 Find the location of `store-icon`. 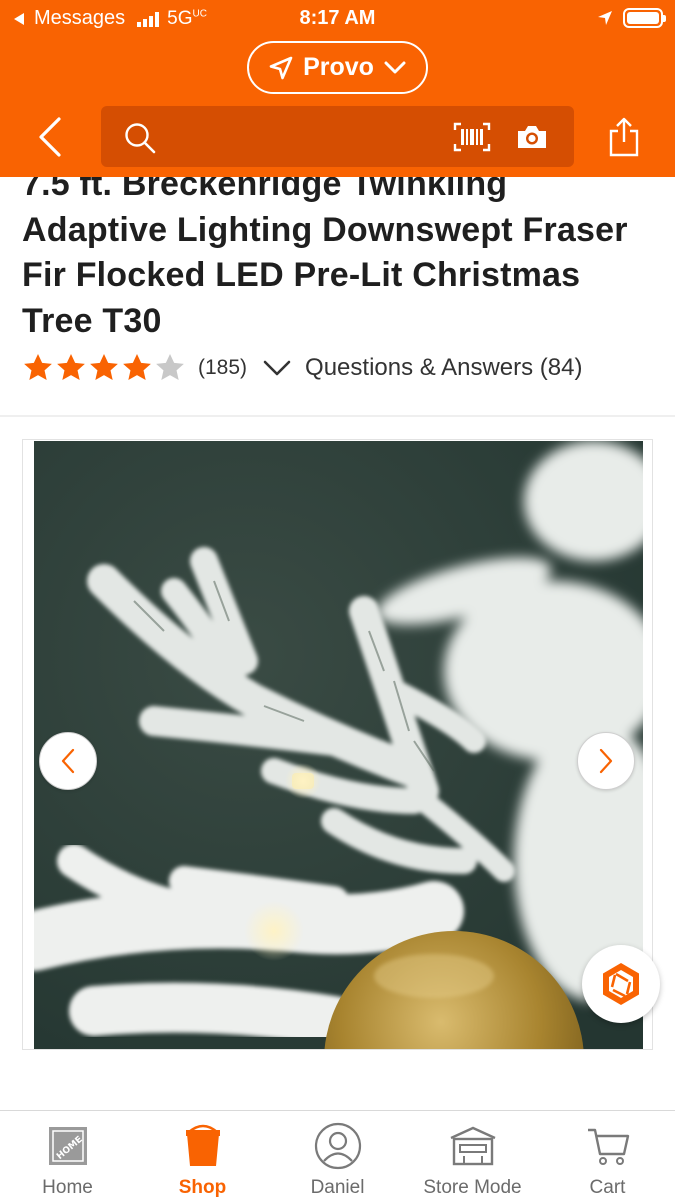

store-icon is located at coordinates (472, 1146).